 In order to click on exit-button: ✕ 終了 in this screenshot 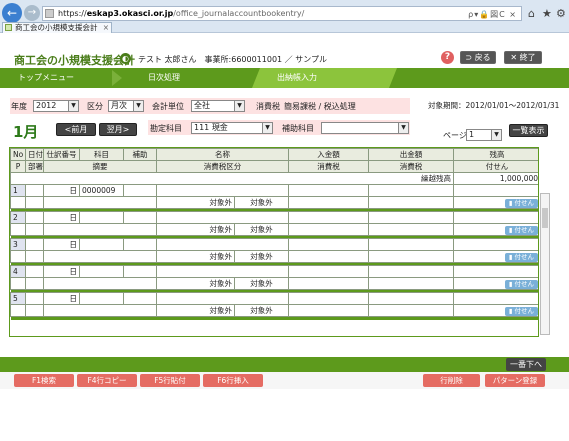, I will do `click(523, 57)`.